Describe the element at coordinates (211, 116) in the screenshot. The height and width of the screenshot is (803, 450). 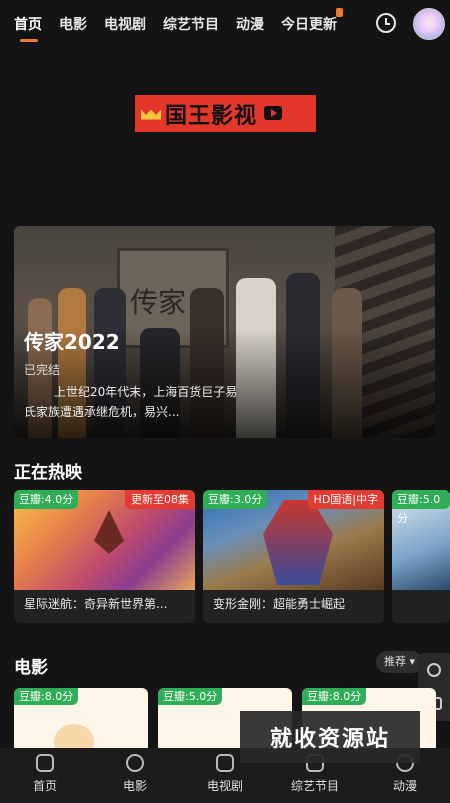
I see `logo-text: 国王影视` at that location.